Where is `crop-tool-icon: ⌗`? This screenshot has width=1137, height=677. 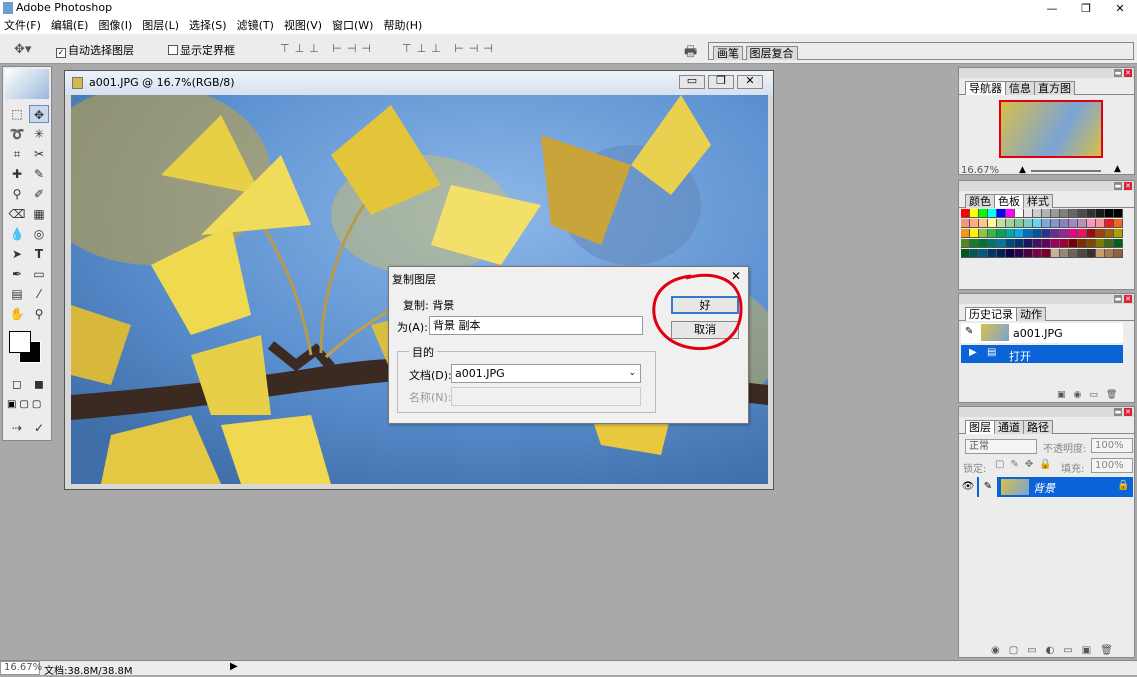
crop-tool-icon: ⌗ is located at coordinates (17, 154).